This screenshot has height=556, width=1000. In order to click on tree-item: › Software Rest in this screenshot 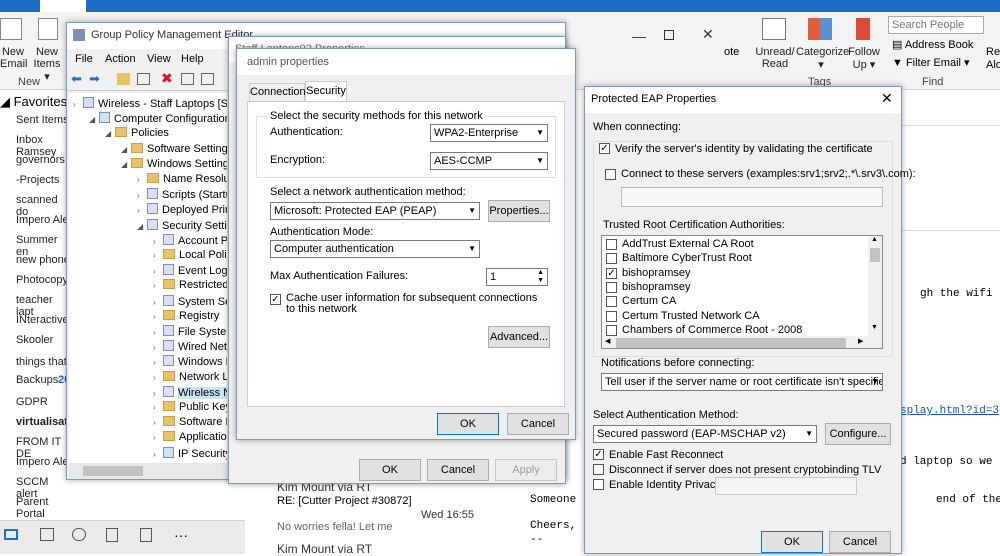, I will do `click(190, 422)`.